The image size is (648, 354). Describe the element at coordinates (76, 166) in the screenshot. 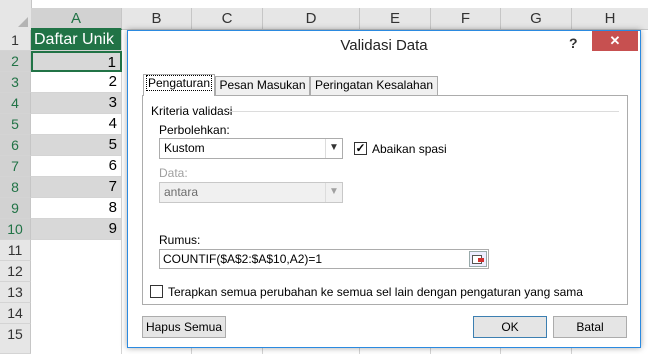

I see `cell-a7: 6` at that location.